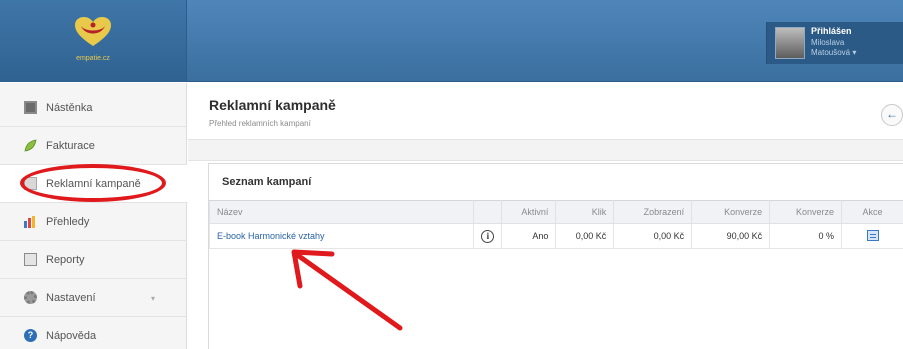 The width and height of the screenshot is (903, 349). What do you see at coordinates (93, 183) in the screenshot?
I see `annotation-ellipse` at bounding box center [93, 183].